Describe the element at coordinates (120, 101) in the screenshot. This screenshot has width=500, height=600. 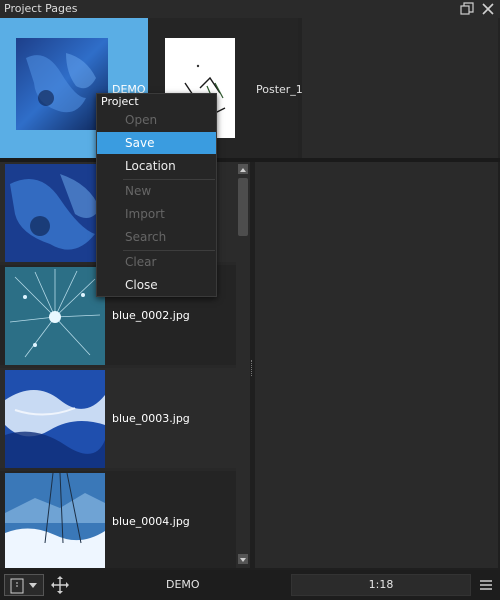
I see `context-menu-title: Project` at that location.